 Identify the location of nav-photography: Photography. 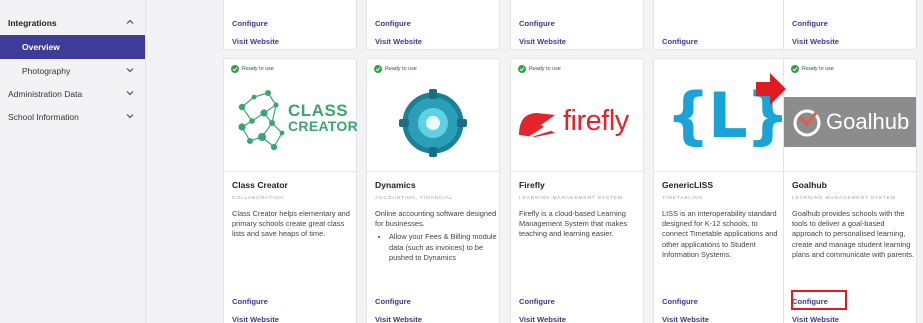
(72, 70).